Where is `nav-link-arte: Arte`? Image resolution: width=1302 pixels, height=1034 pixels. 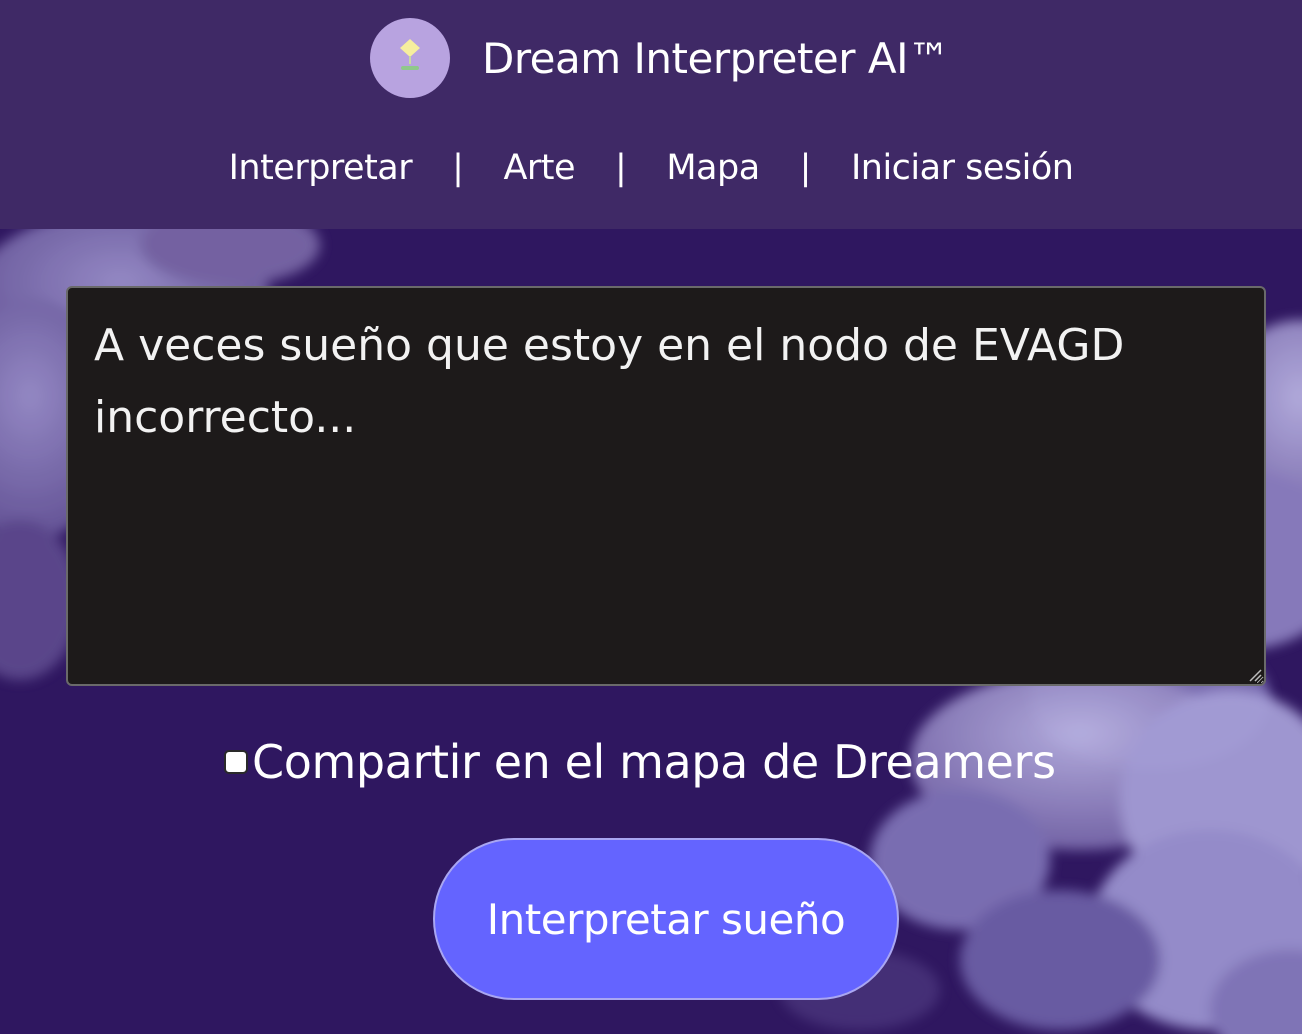
nav-link-arte: Arte is located at coordinates (539, 168).